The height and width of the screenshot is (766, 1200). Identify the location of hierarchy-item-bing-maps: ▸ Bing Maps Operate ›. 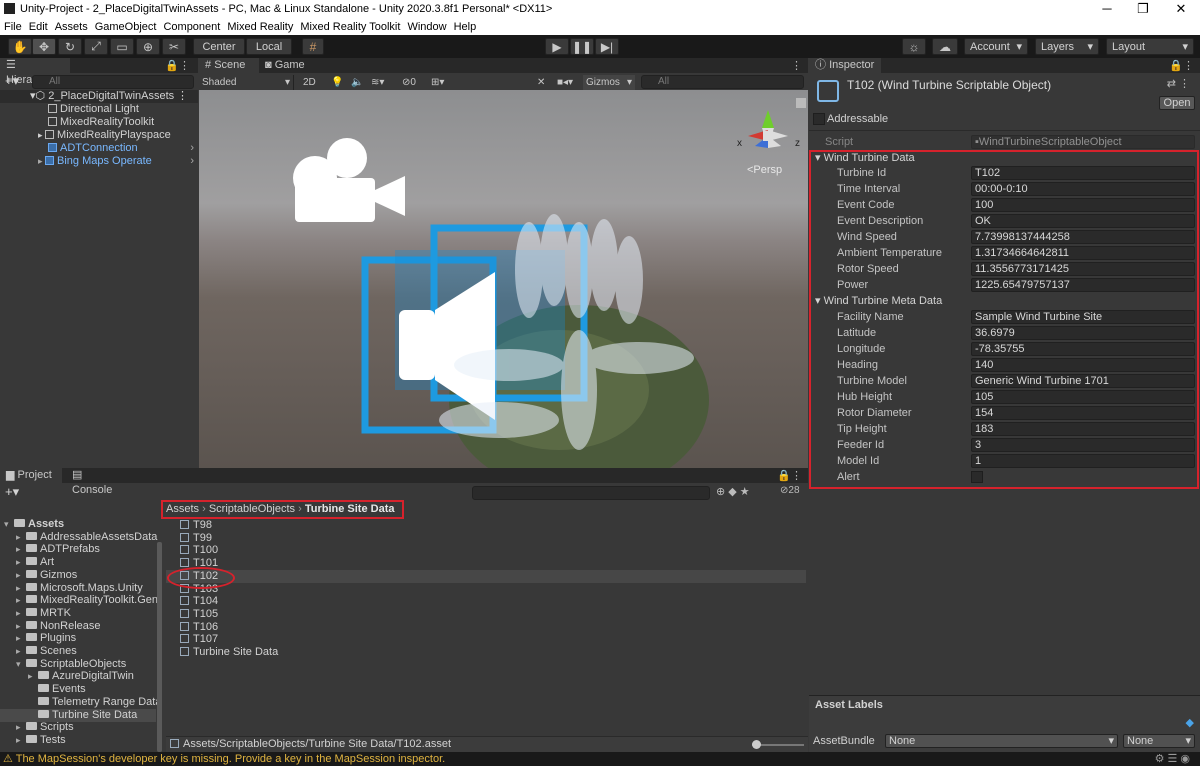
(99, 161).